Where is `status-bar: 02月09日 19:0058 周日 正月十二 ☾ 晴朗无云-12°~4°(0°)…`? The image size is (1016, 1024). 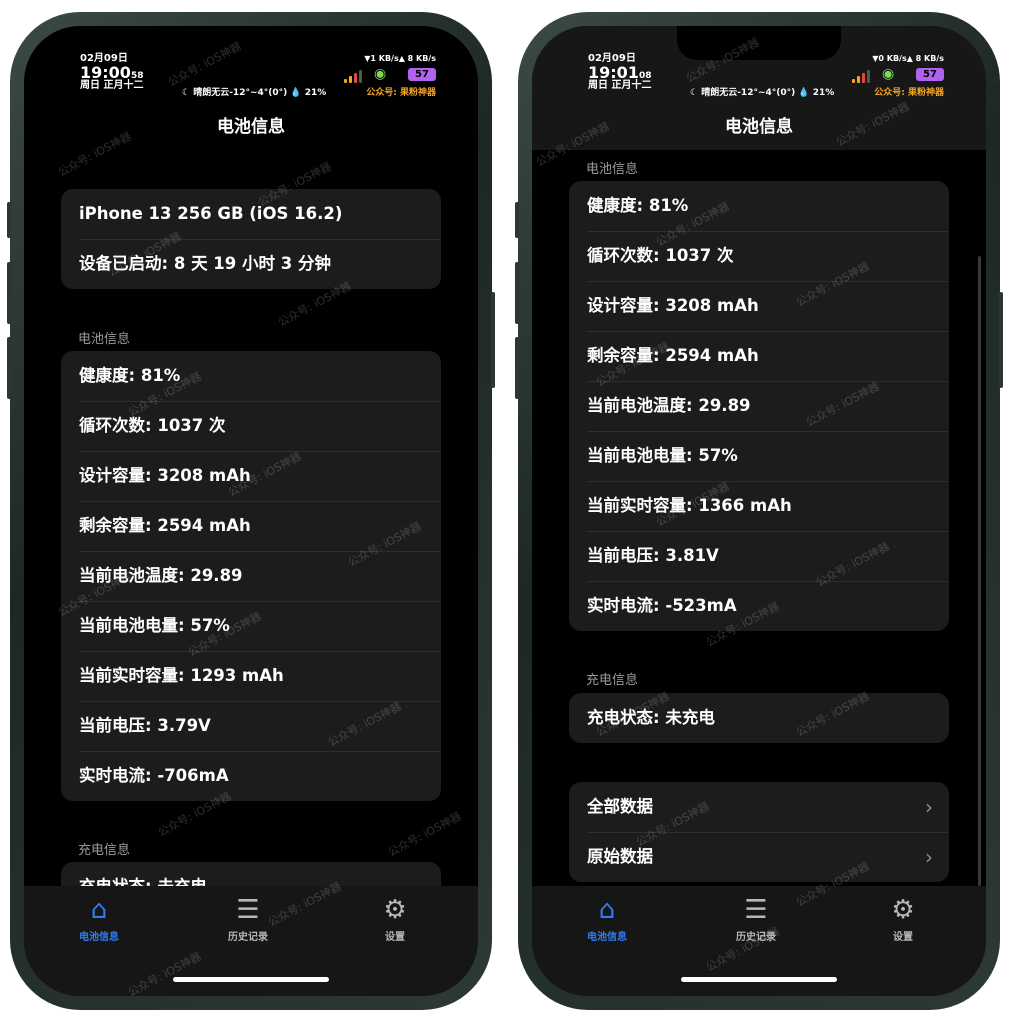 status-bar: 02月09日 19:0058 周日 正月十二 ☾ 晴朗无云-12°~4°(0°)… is located at coordinates (251, 75).